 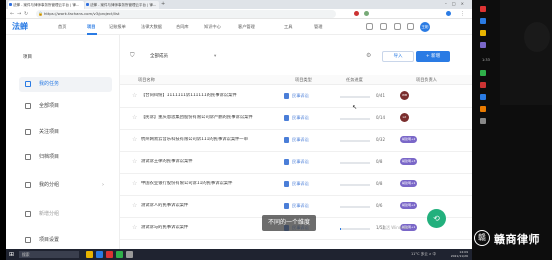 What do you see at coordinates (65, 84) in the screenshot?
I see `sidebar-item-my-tasks: 我的任务` at bounding box center [65, 84].